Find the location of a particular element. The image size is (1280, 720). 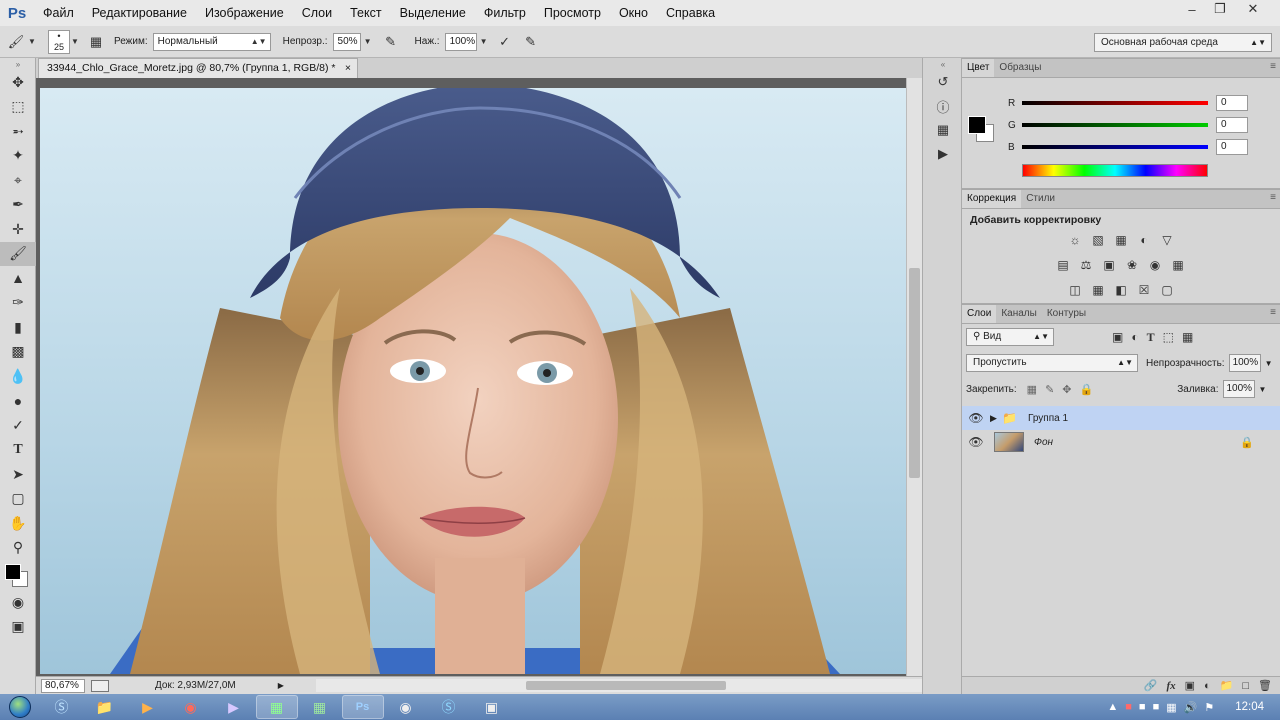

marquee-tool-icon: ⬚ is located at coordinates (18, 107).